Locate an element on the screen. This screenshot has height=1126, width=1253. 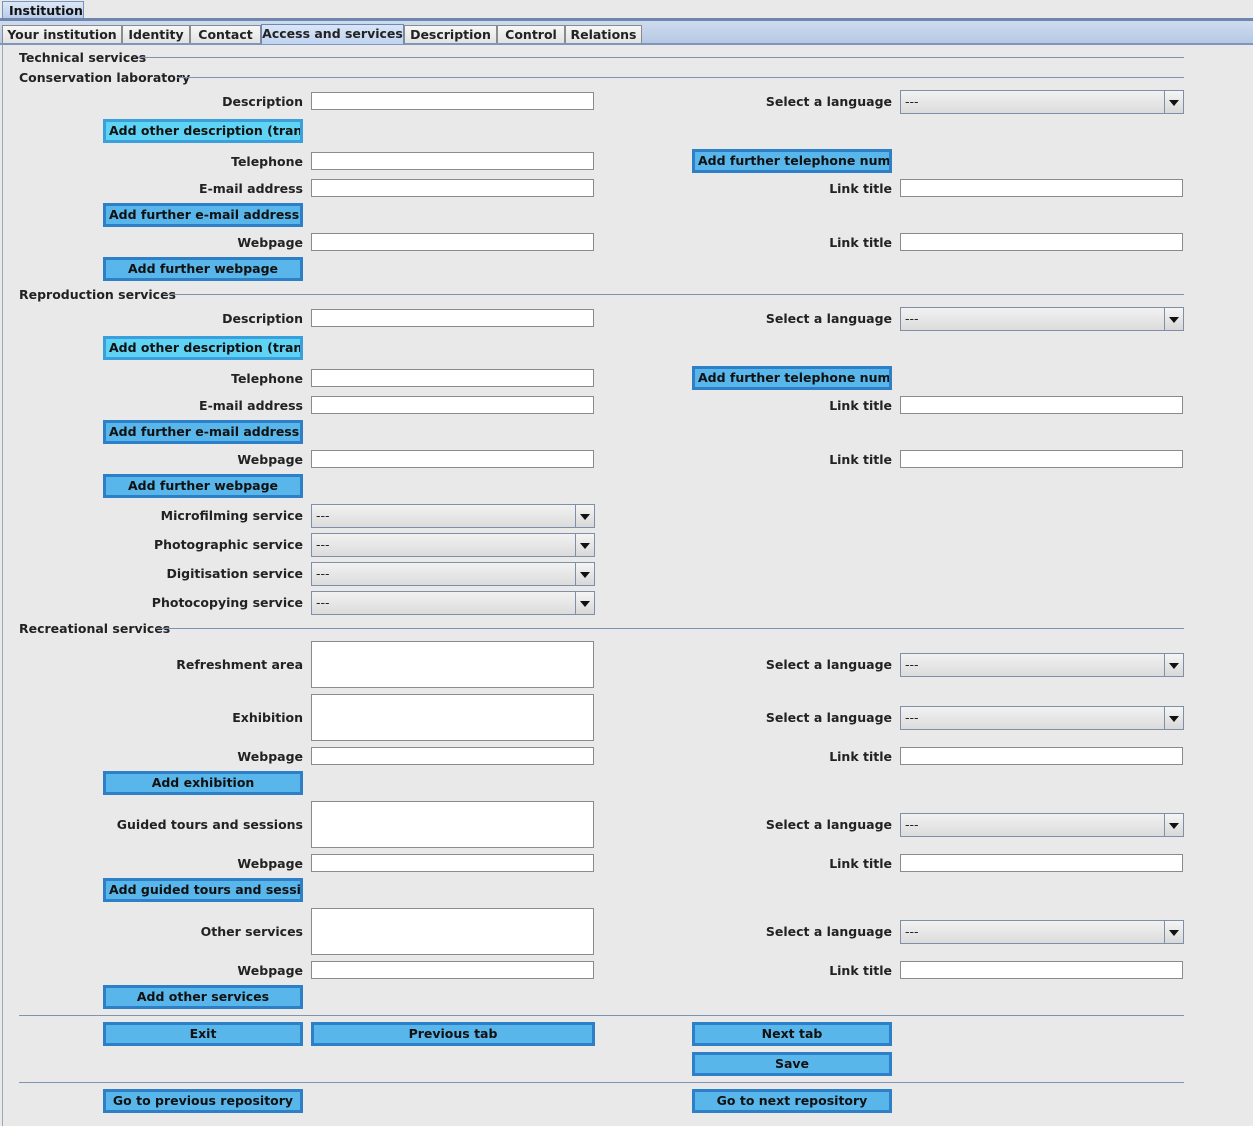
exhibition-link-title-input is located at coordinates (1041, 756).